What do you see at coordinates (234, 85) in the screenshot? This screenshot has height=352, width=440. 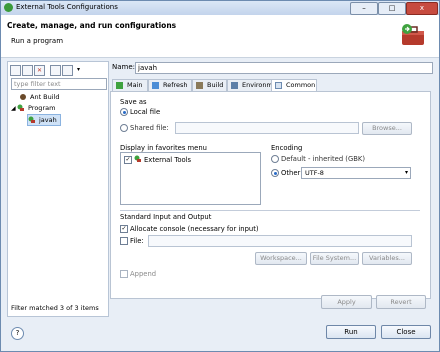 I see `environment-icon` at bounding box center [234, 85].